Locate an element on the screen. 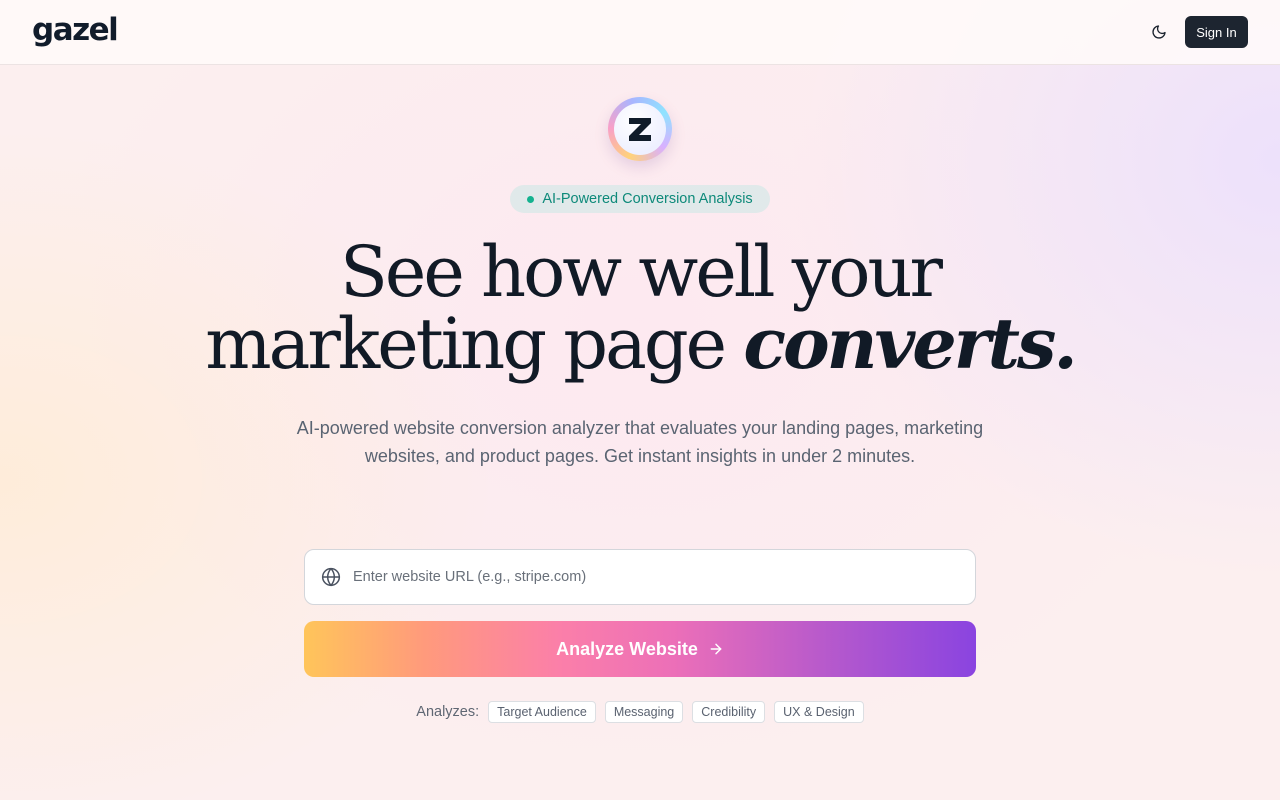  headline-emphasis: converts. is located at coordinates (910, 343).